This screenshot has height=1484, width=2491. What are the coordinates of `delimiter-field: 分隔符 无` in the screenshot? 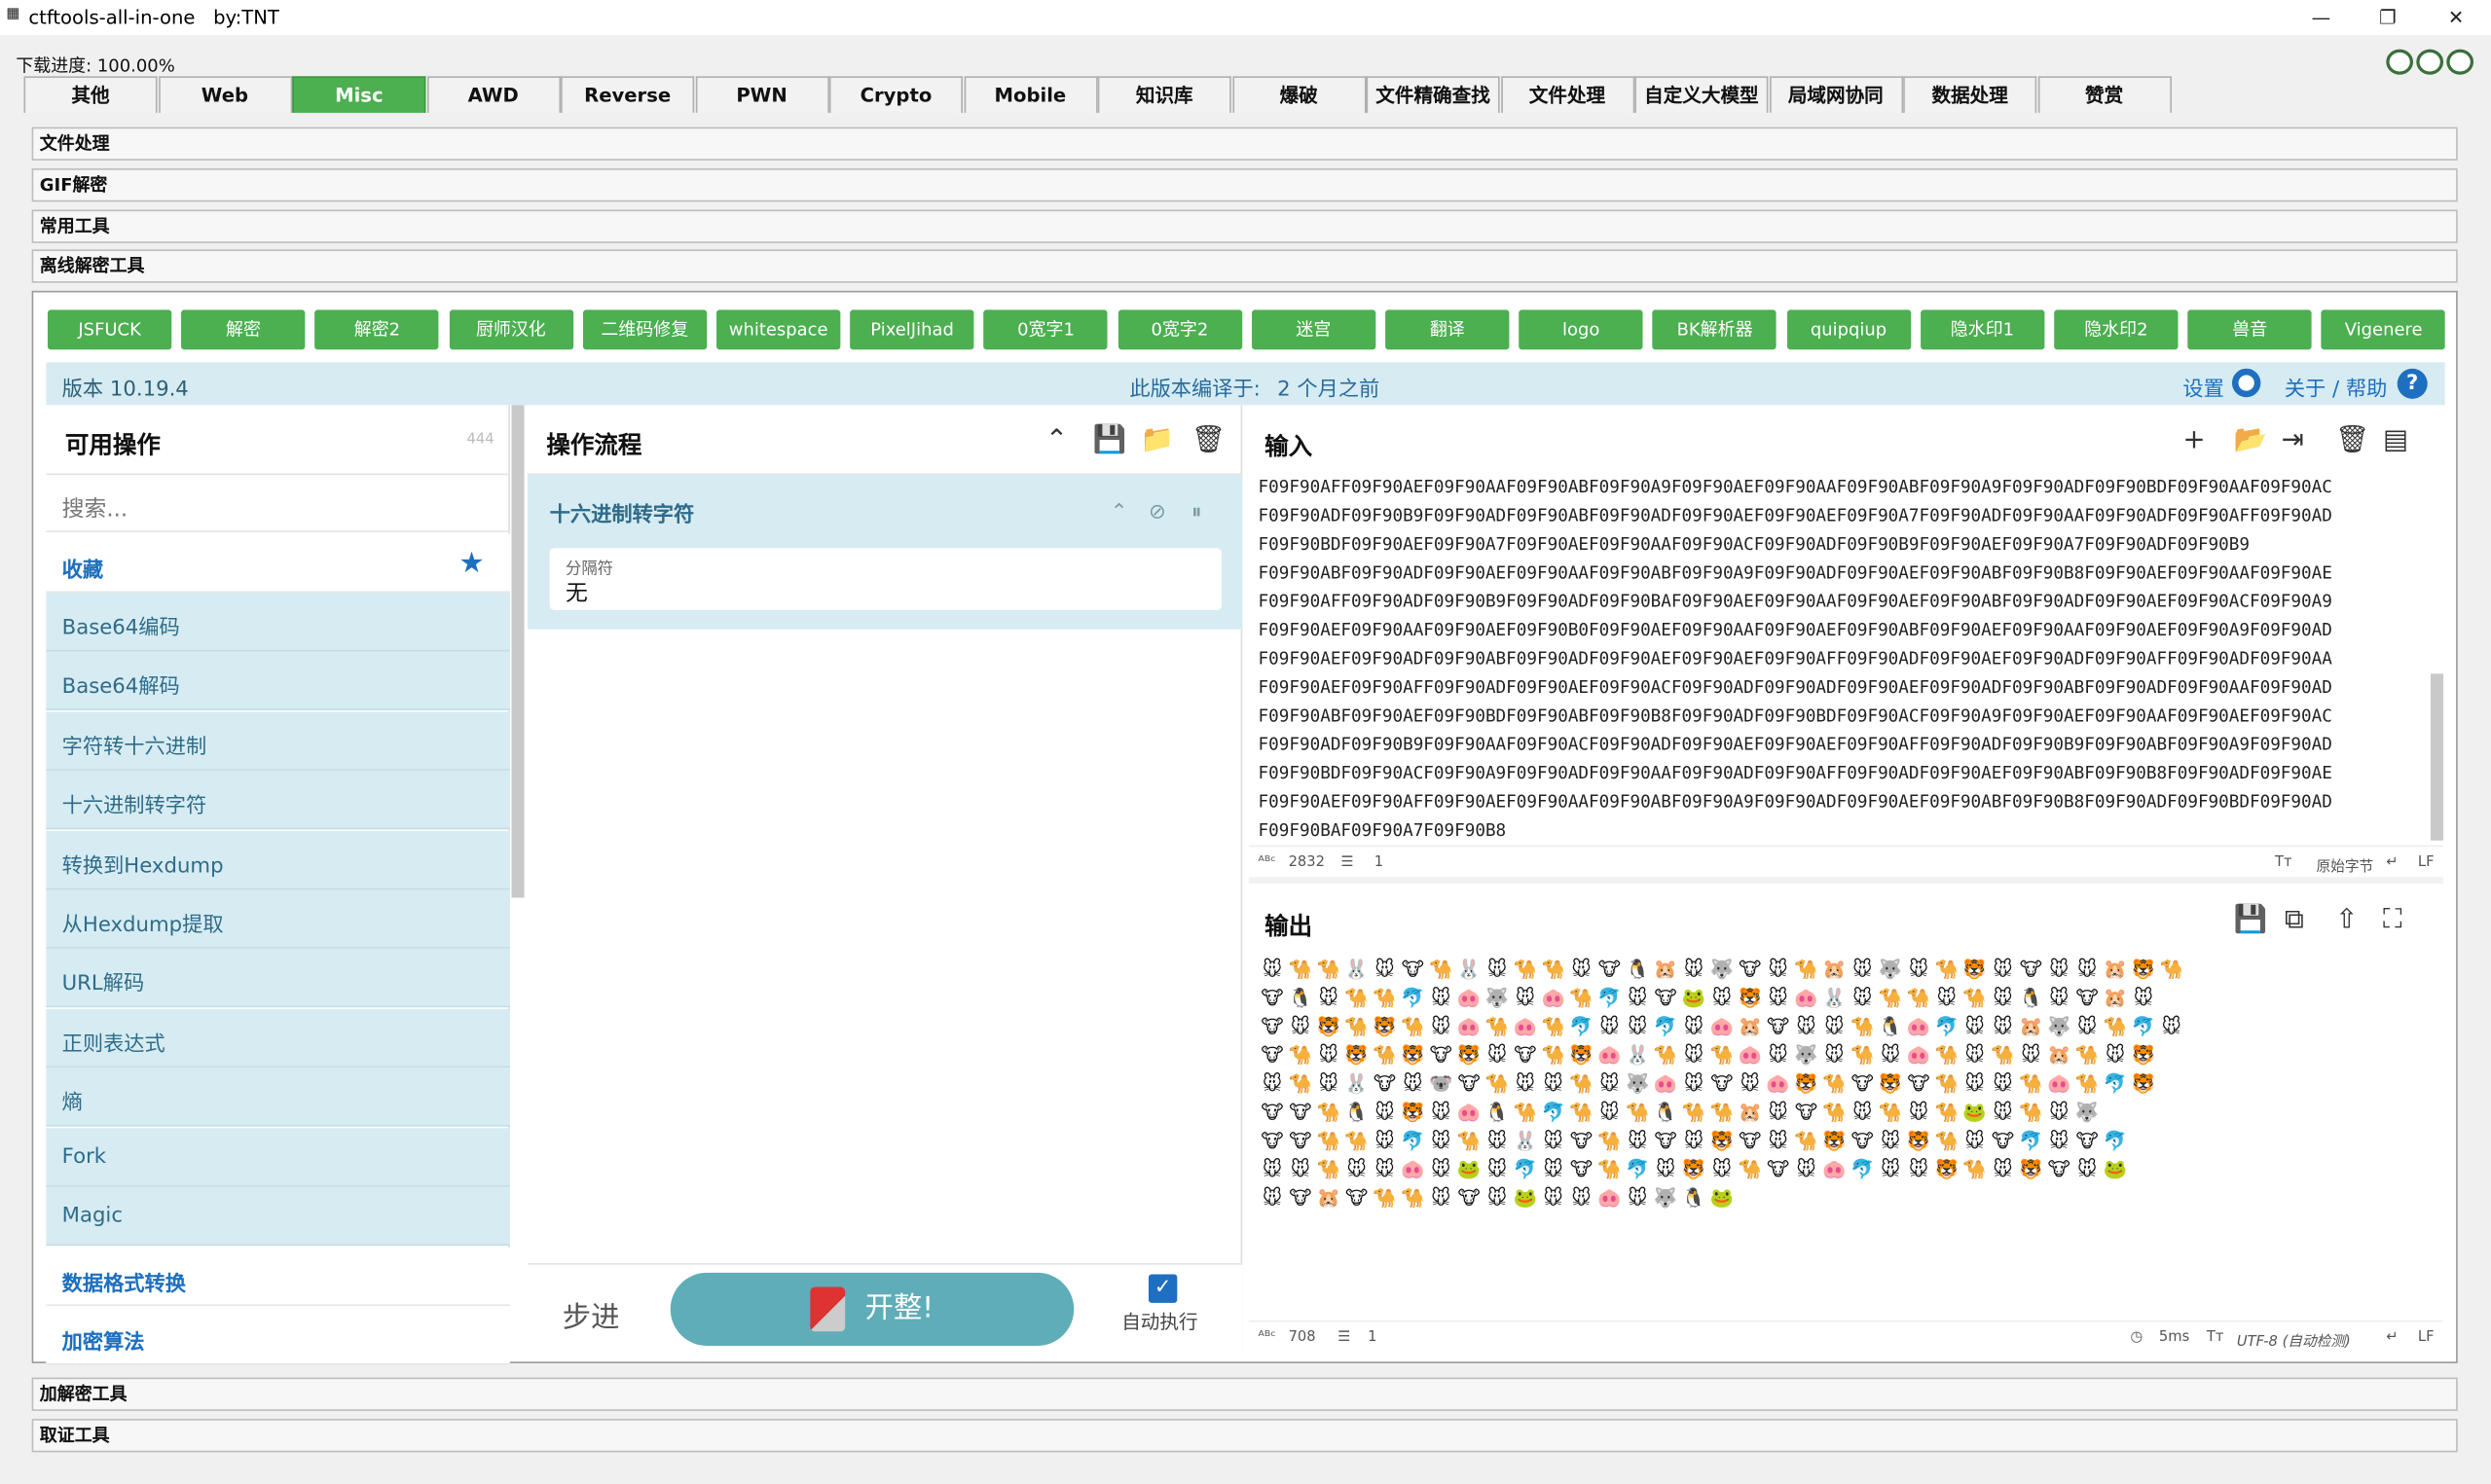 It's located at (886, 579).